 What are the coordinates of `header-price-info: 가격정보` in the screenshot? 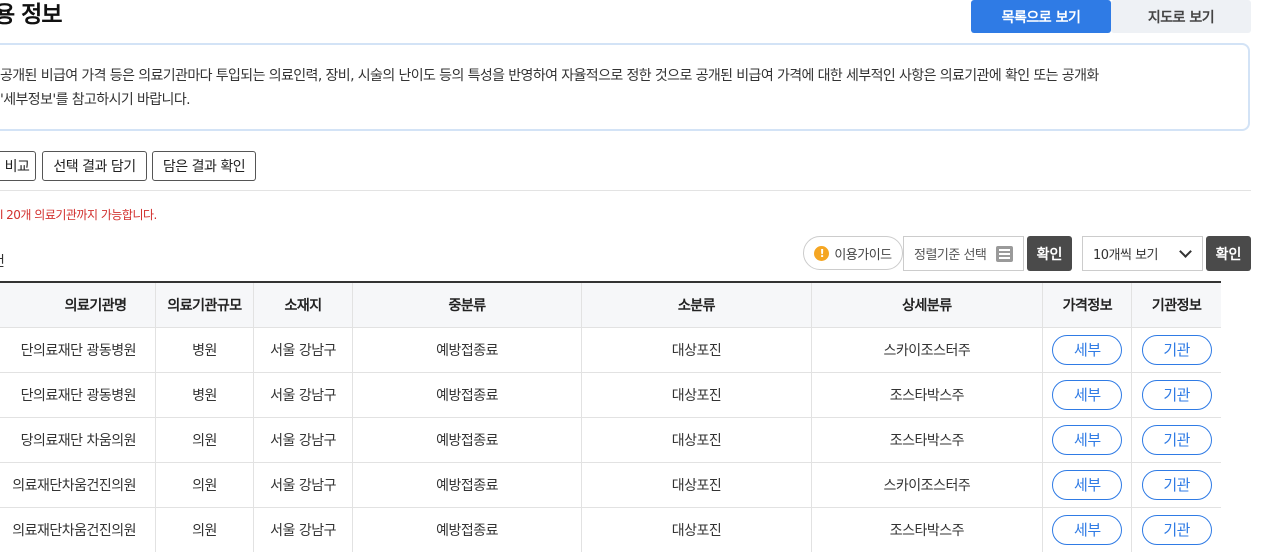 It's located at (1087, 304).